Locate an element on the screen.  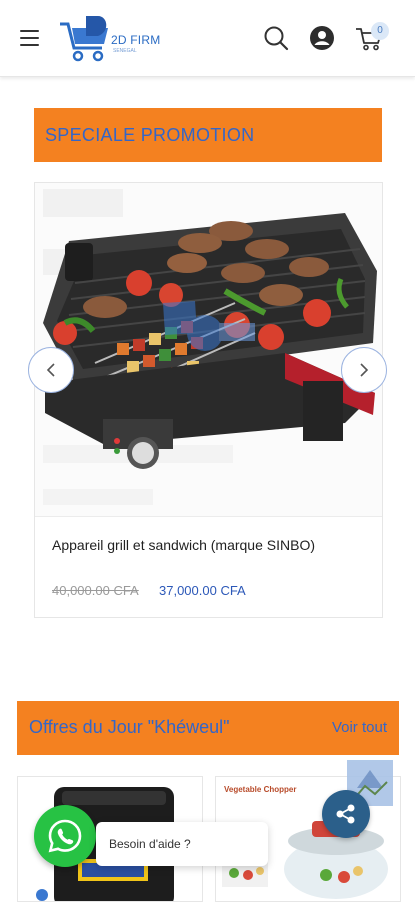
deals-section-header: Offres du Jour "Khéweul" Voir tout is located at coordinates (208, 728).